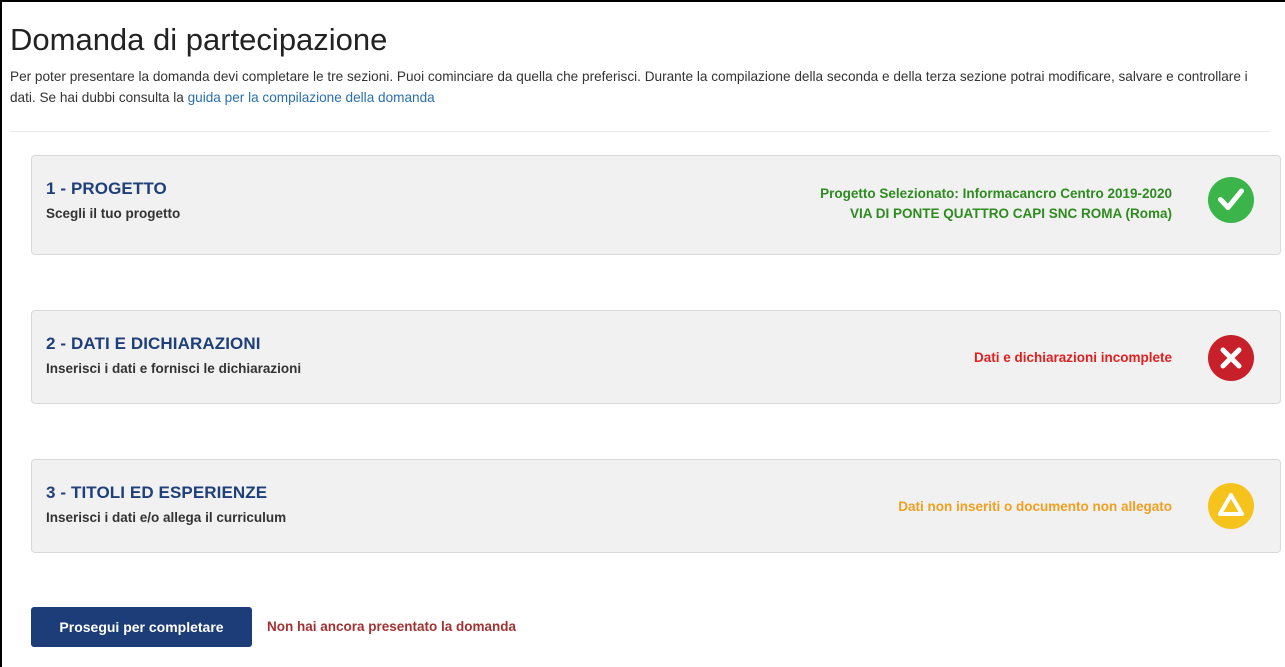 This screenshot has width=1285, height=667. Describe the element at coordinates (153, 343) in the screenshot. I see `section-title: 2 - DATI E DICHIARAZIONI` at that location.